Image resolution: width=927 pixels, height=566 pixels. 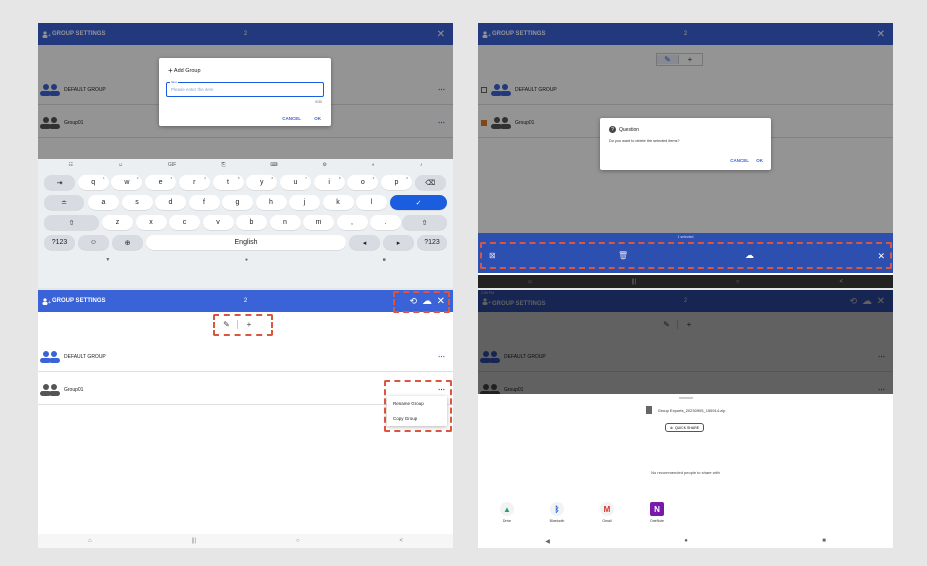 I want to click on app-label: Gmail, so click(x=607, y=521).